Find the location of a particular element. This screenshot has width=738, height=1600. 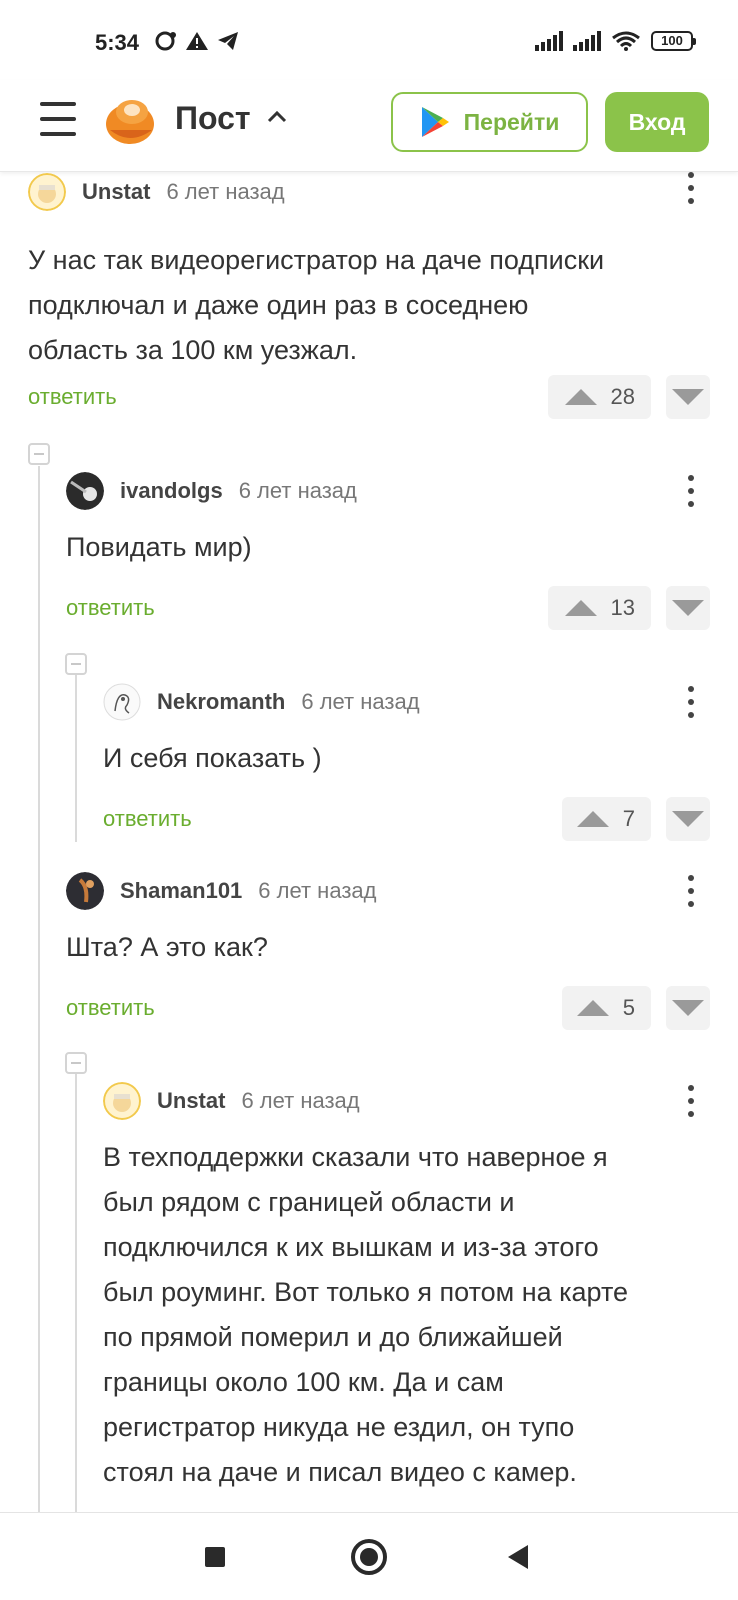

comment-text-line: Повидать мир) is located at coordinates (159, 547).